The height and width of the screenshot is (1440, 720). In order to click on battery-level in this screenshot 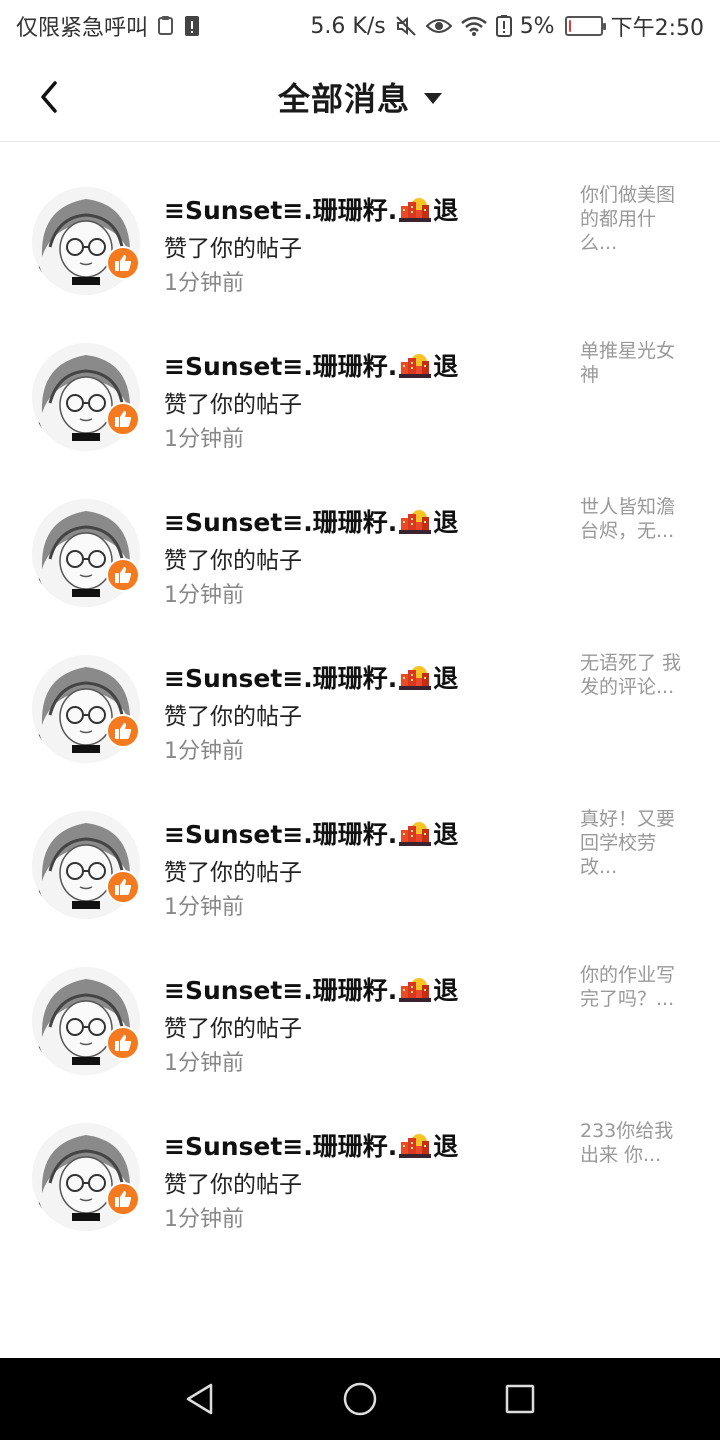, I will do `click(569, 26)`.